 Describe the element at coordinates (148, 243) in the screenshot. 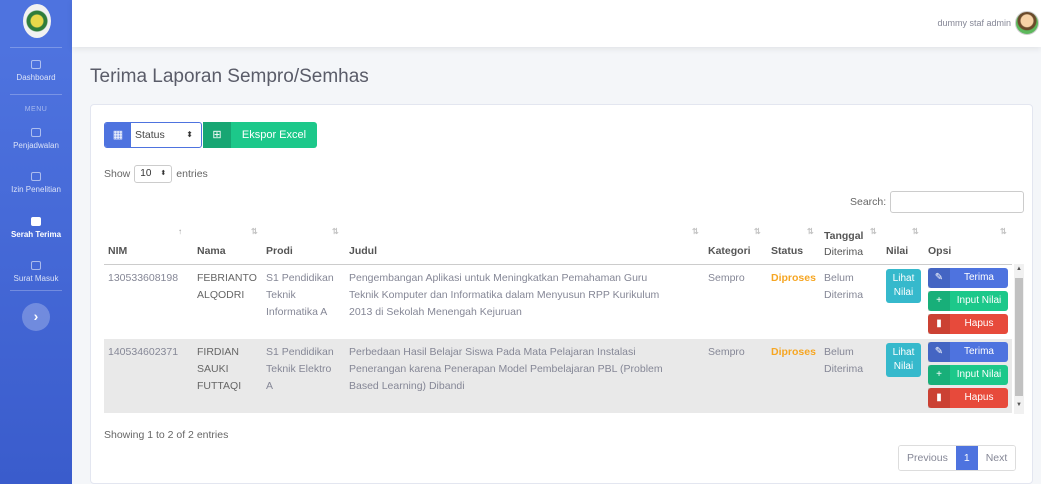

I see `column-header-nim: ↑ NIM` at that location.